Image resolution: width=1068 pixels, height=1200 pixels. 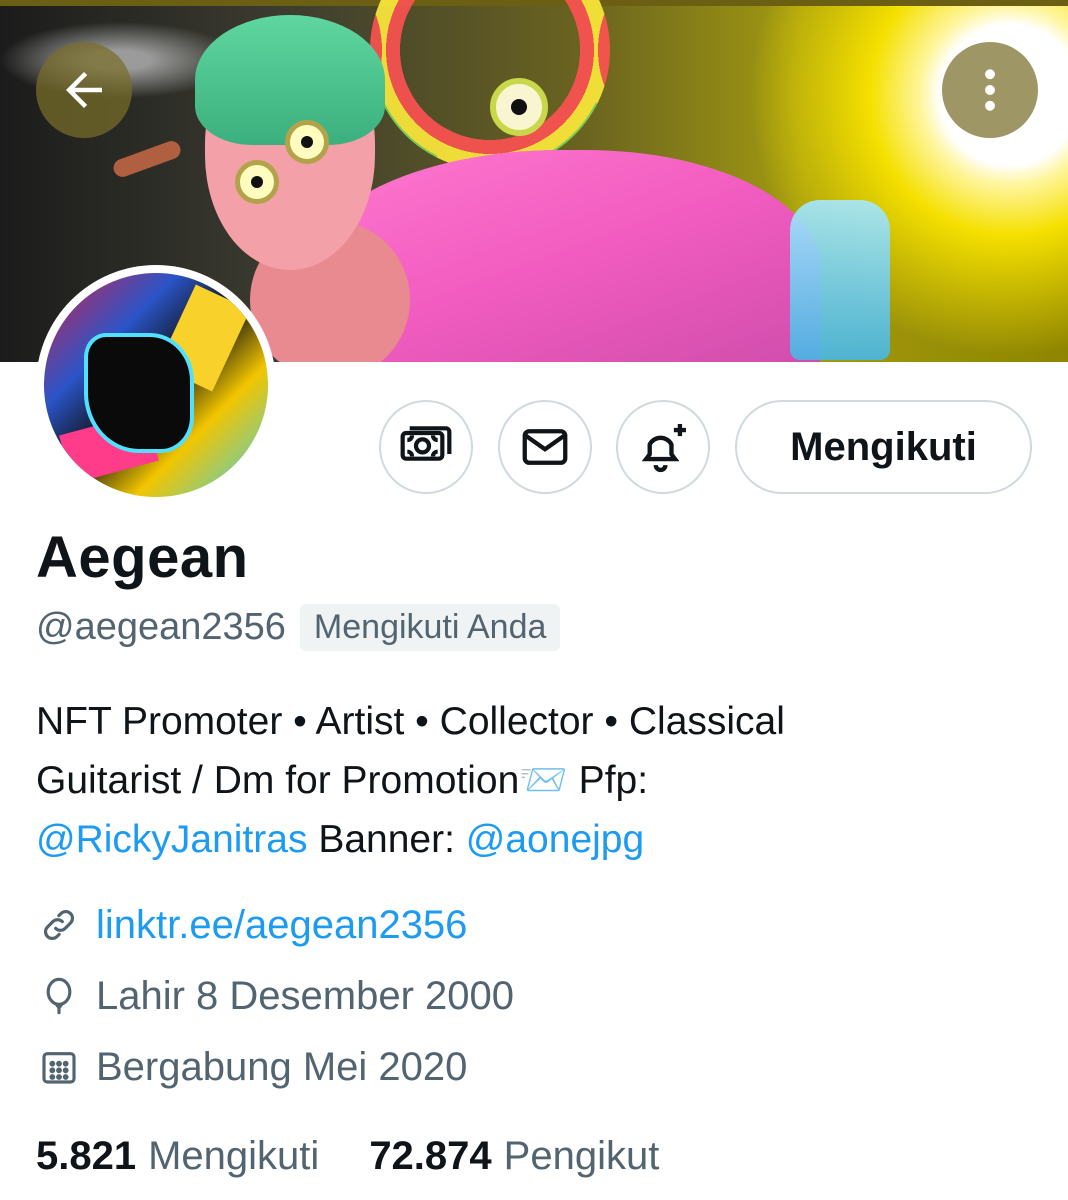 I want to click on balloon-icon, so click(x=59, y=996).